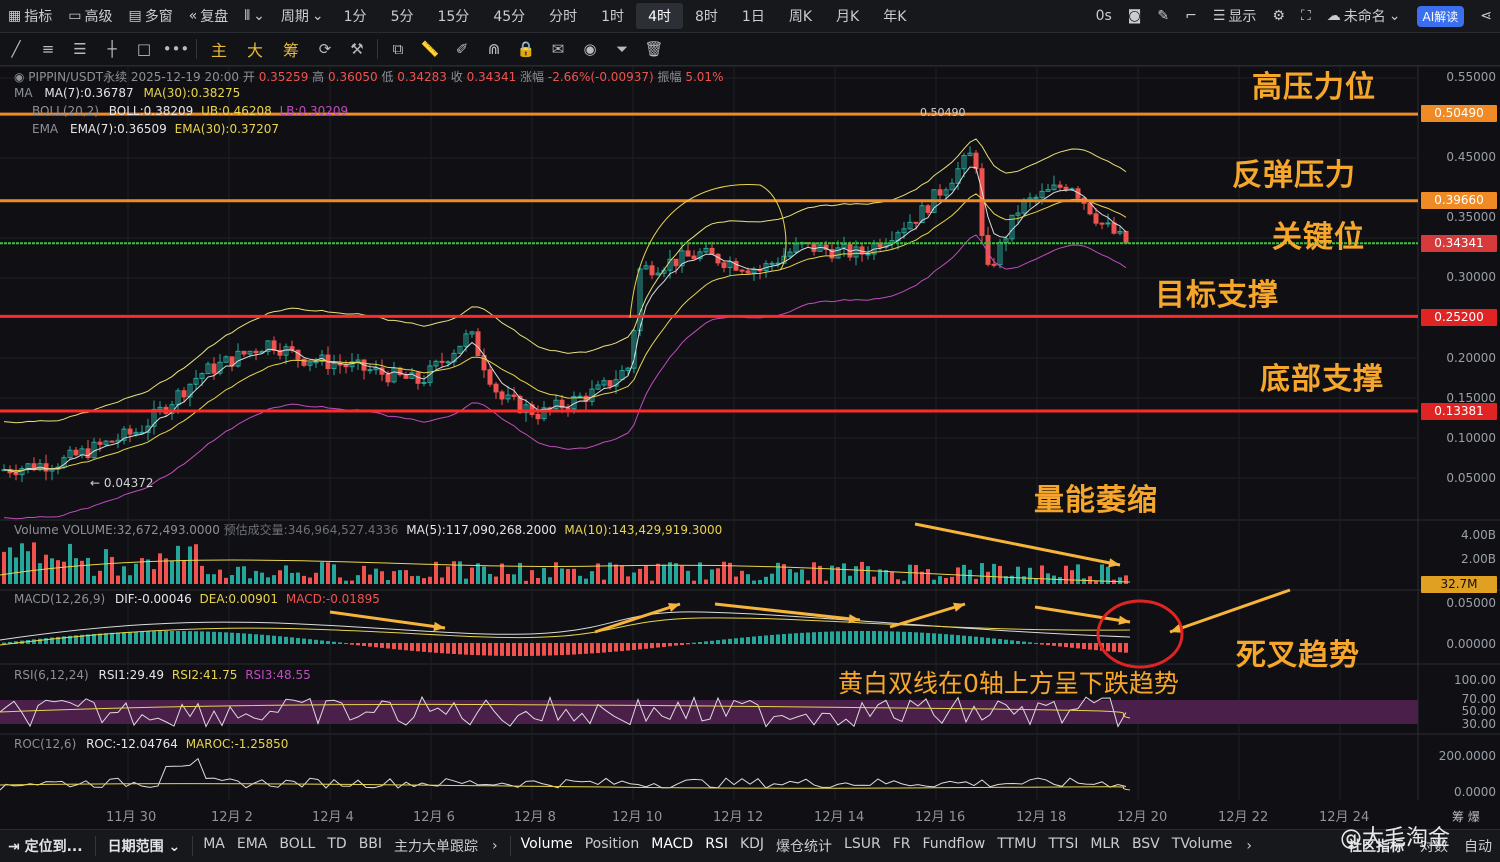 This screenshot has width=1500, height=862. I want to click on main-indicator-option: BBI, so click(370, 846).